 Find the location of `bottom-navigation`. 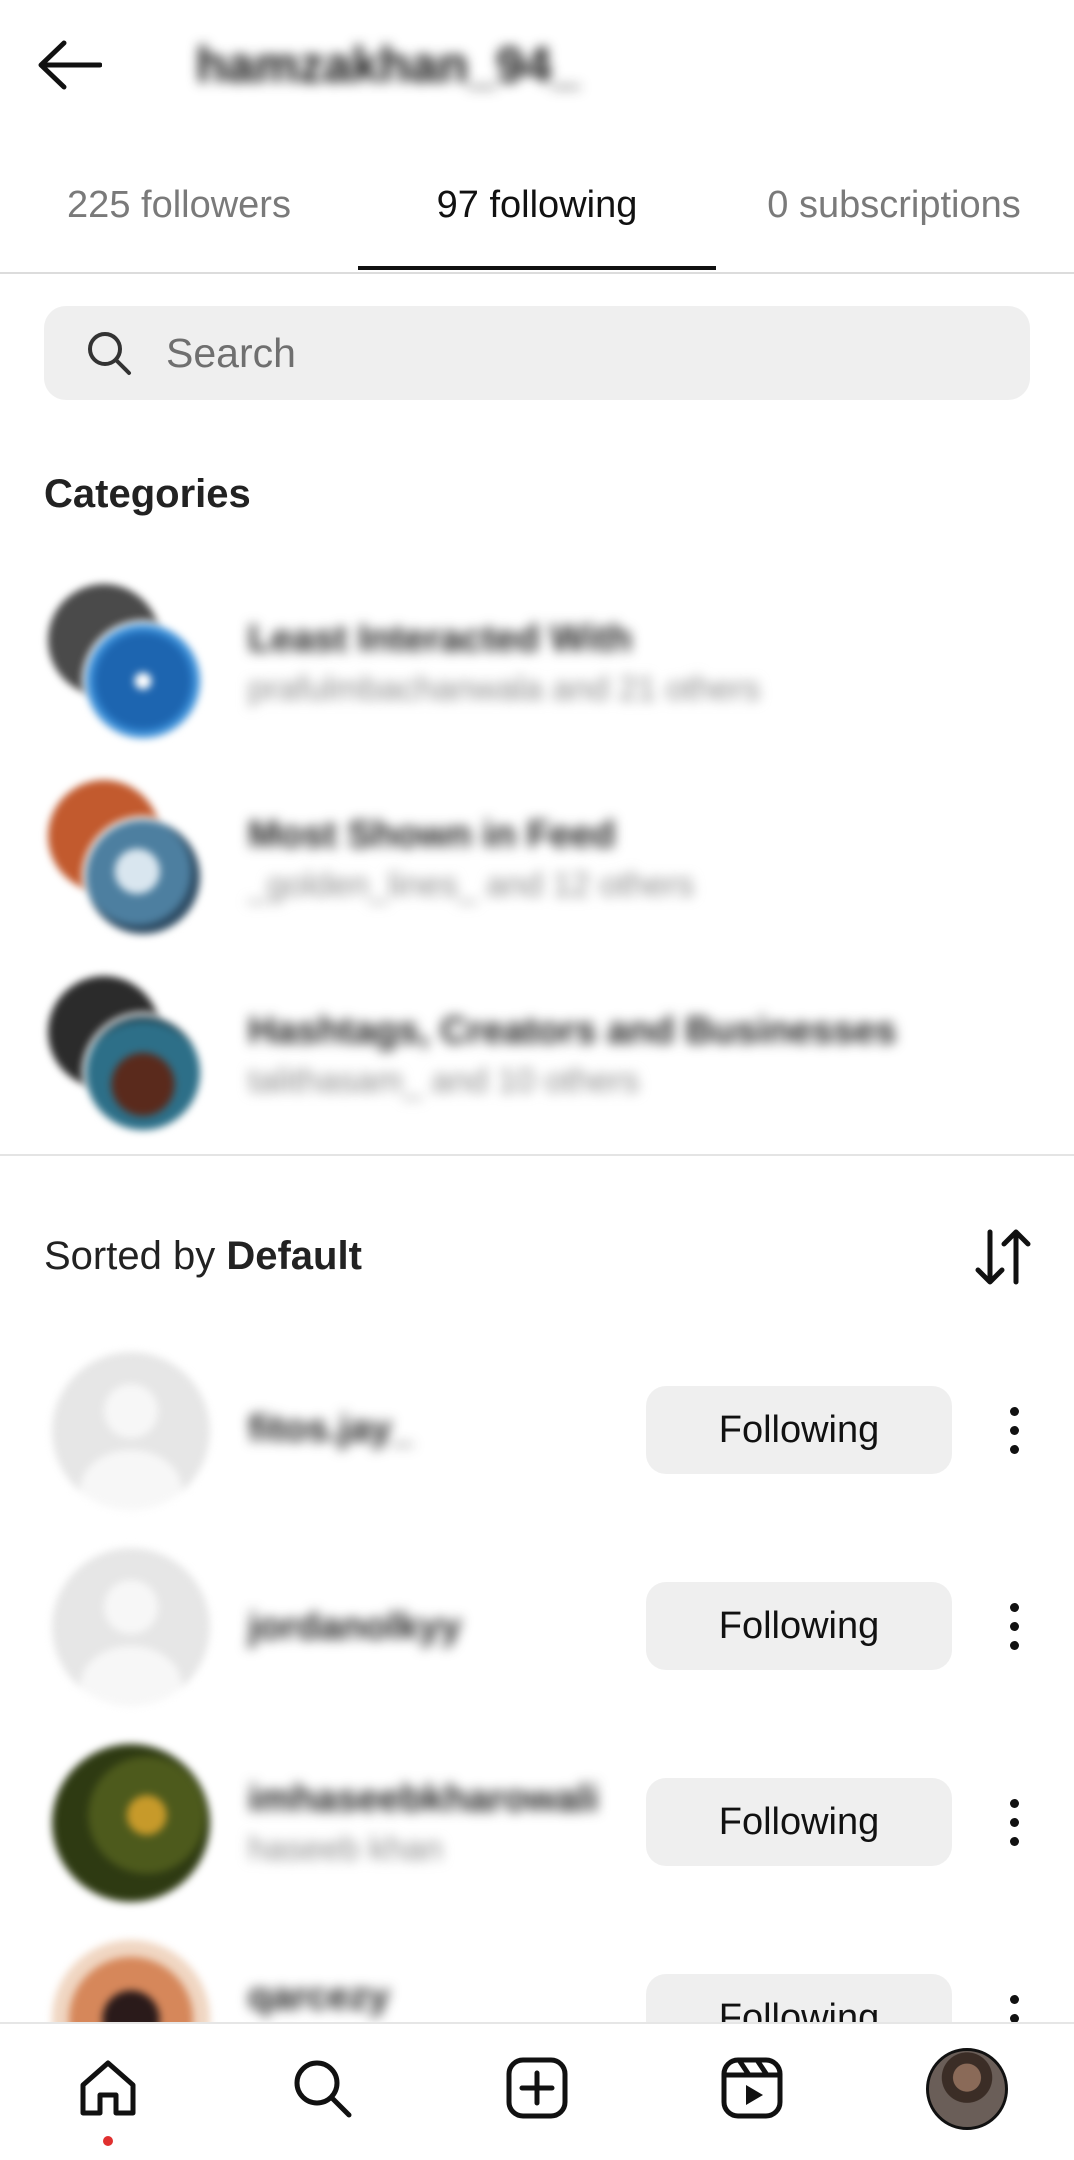

bottom-navigation is located at coordinates (537, 2091).